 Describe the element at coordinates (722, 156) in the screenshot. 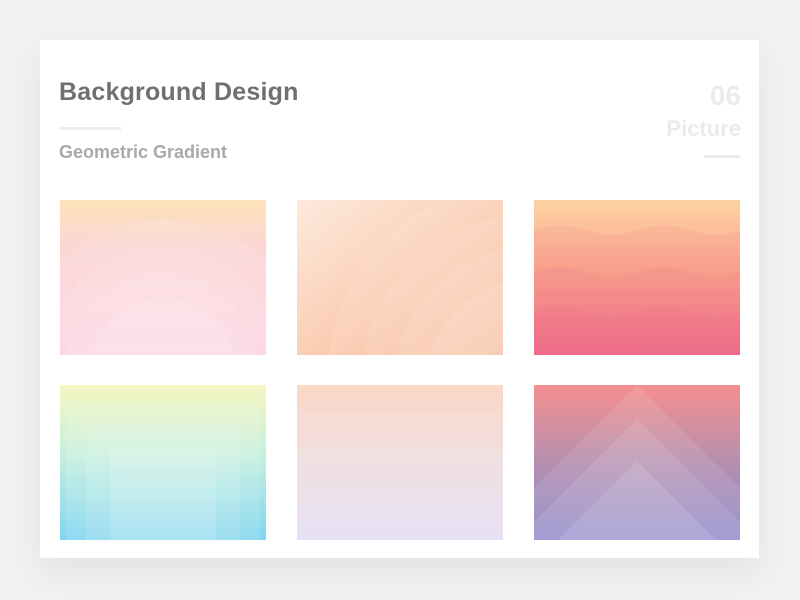

I see `tag-divider` at that location.